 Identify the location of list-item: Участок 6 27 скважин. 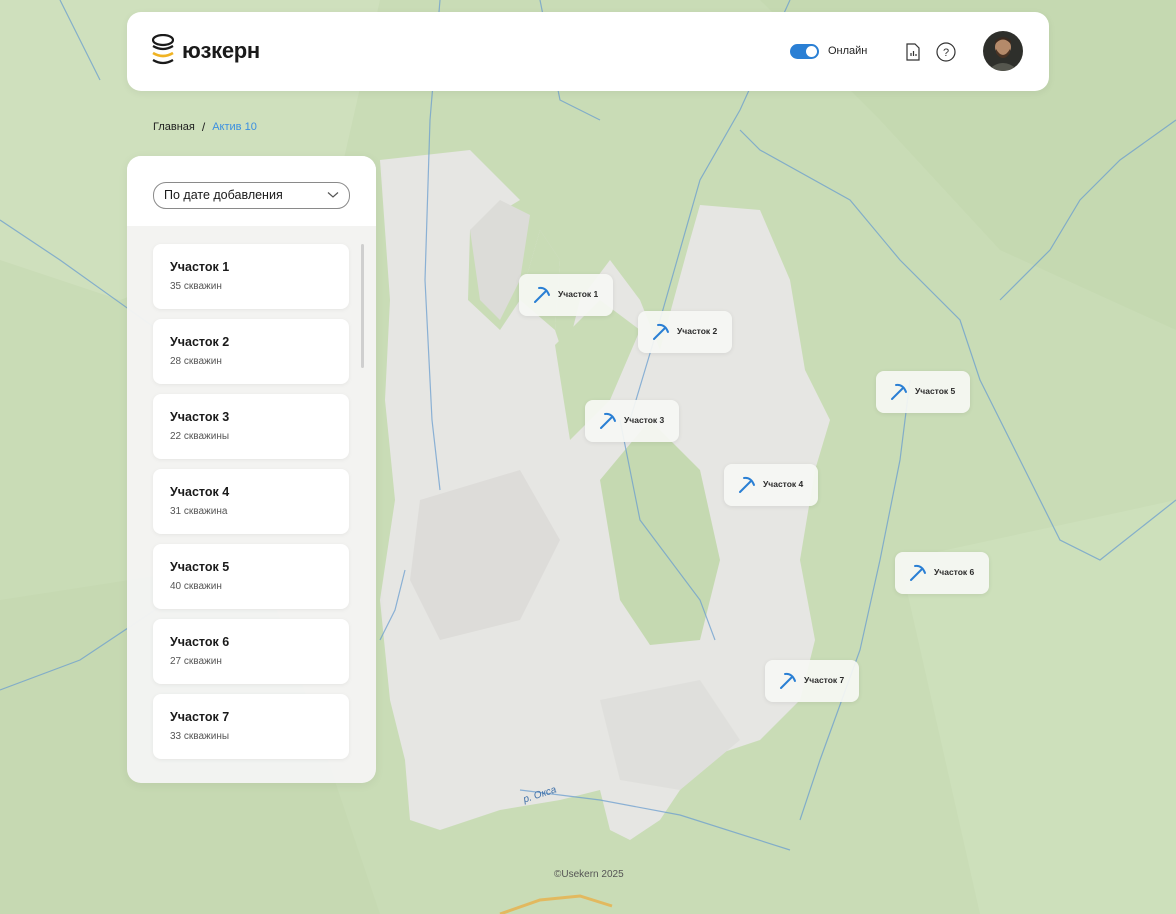
(251, 651).